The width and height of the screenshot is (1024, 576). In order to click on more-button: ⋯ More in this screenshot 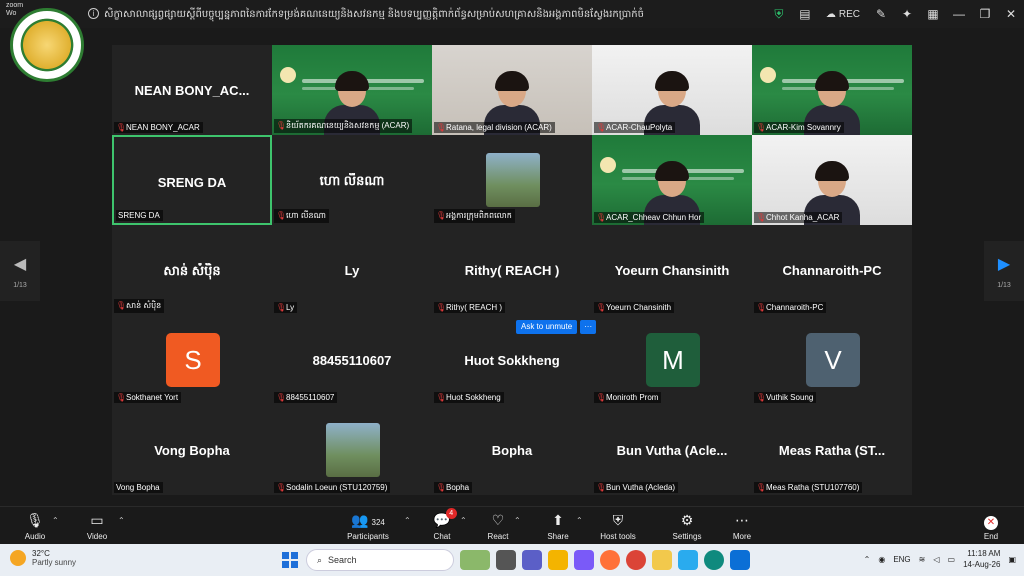, I will do `click(742, 526)`.